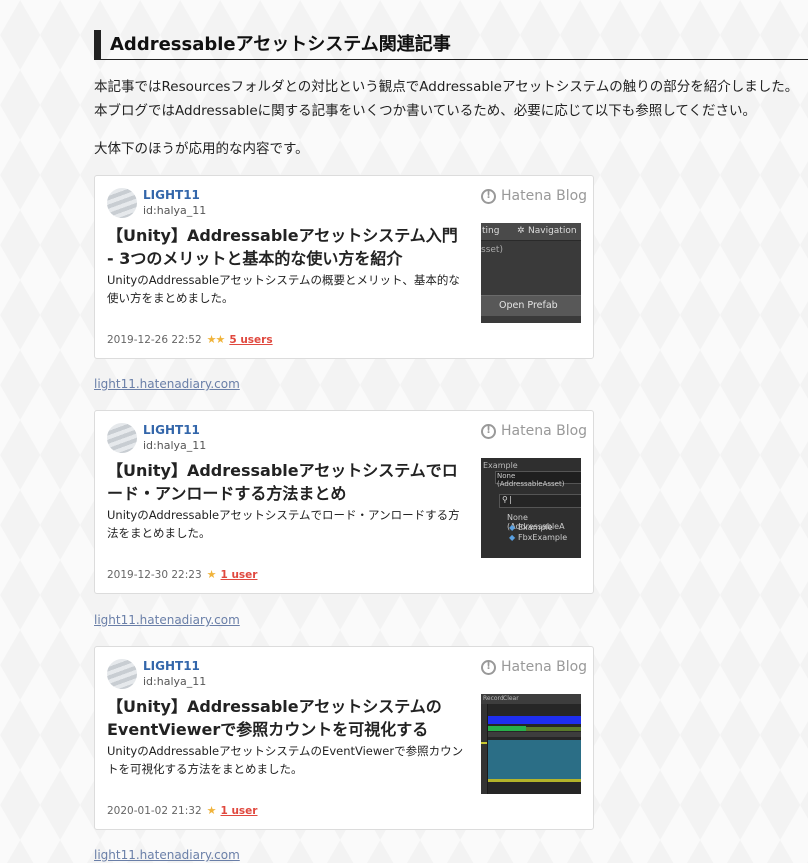  What do you see at coordinates (154, 810) in the screenshot?
I see `post-date: 2020-01-02 21:32` at bounding box center [154, 810].